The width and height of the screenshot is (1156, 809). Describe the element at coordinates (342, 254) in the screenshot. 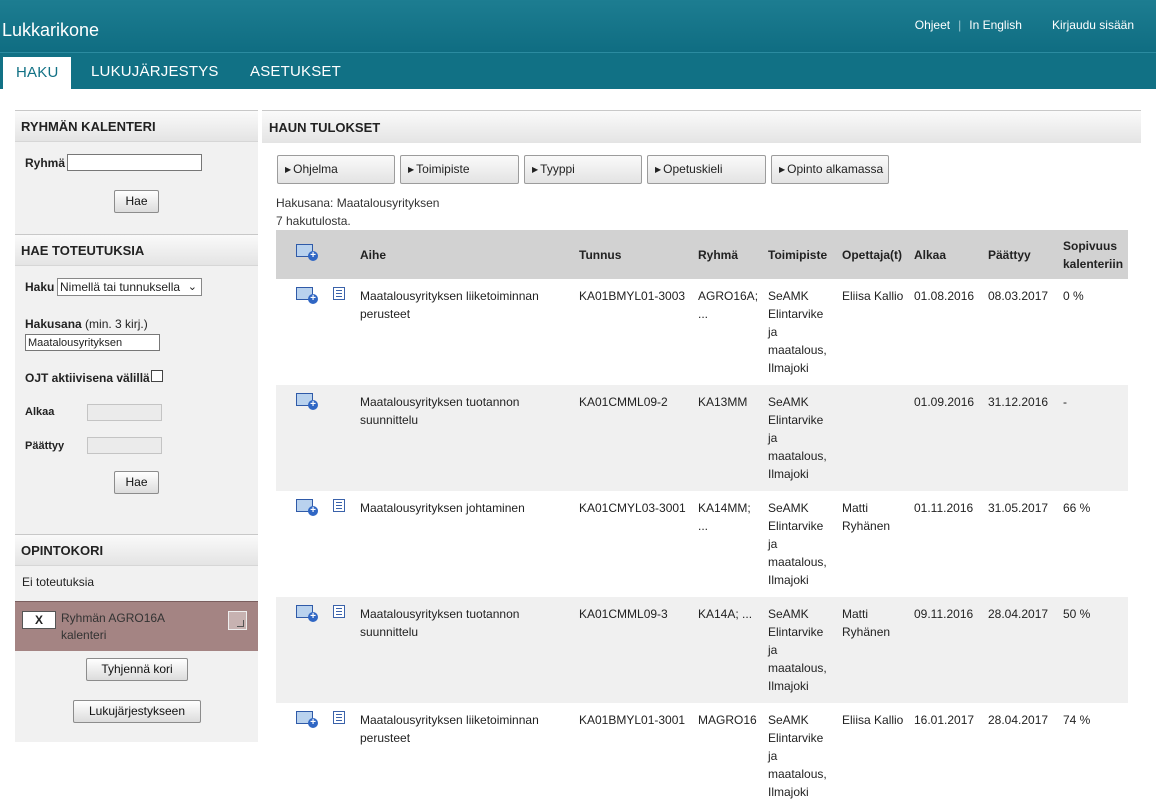

I see `details-header` at that location.